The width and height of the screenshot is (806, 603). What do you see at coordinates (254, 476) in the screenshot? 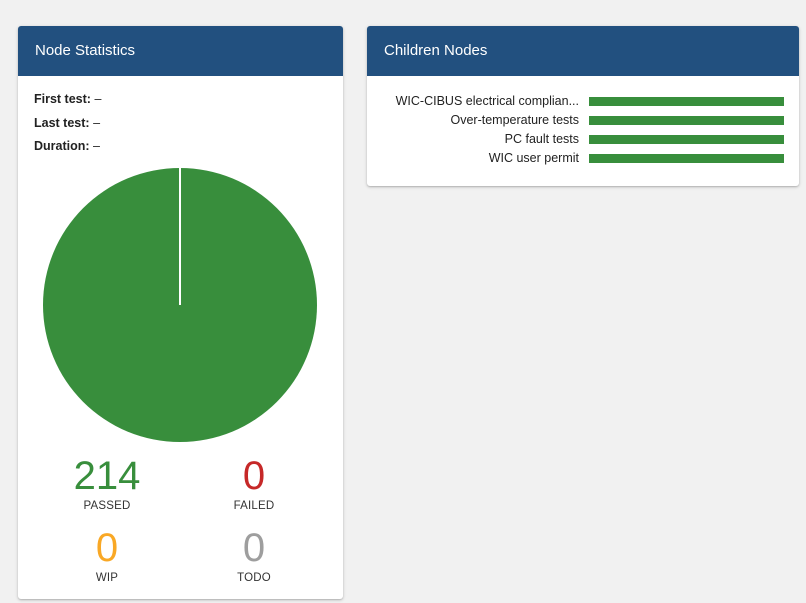
I see `failed-count: 0` at bounding box center [254, 476].